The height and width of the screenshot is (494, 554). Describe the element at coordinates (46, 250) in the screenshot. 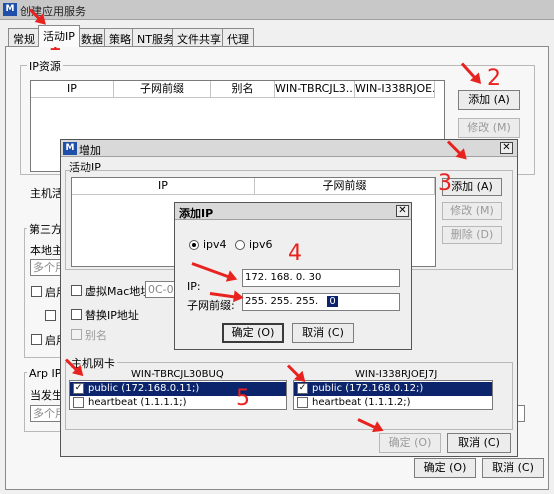

I see `local-host-label: 本地主` at that location.